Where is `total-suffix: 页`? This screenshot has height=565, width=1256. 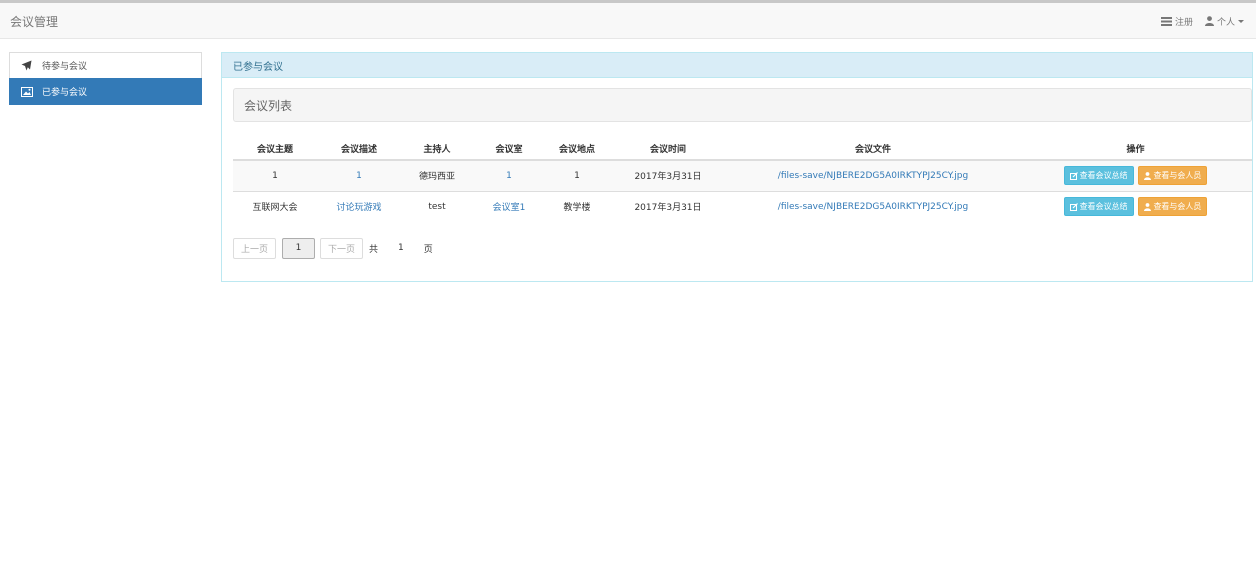 total-suffix: 页 is located at coordinates (428, 249).